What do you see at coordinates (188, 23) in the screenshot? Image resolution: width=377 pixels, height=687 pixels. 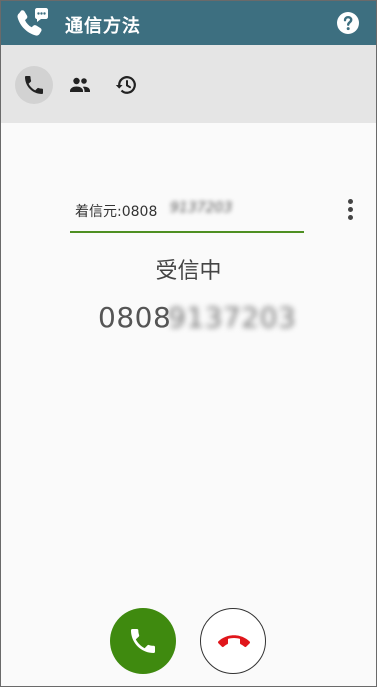 I see `title-bar: 通信方法` at bounding box center [188, 23].